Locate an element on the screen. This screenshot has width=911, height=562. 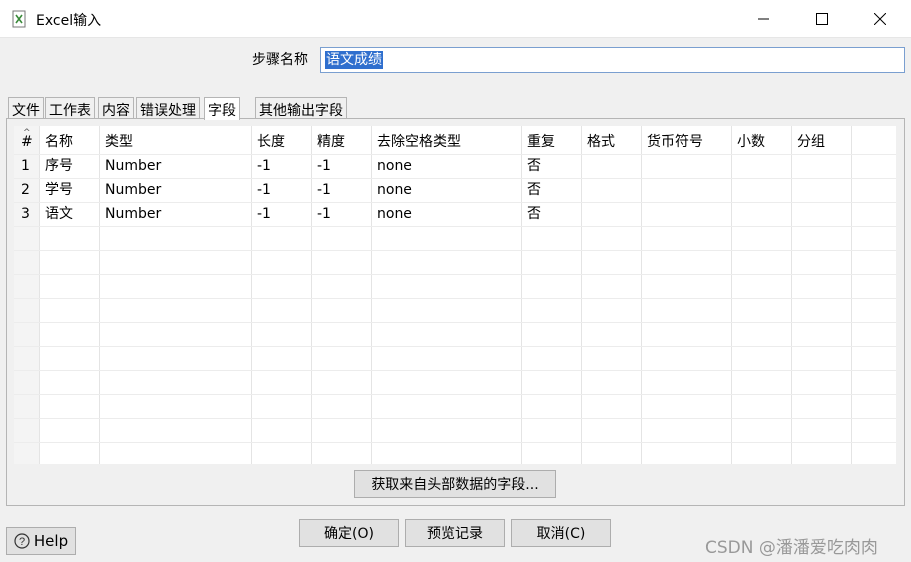
col-header-length: 长度 is located at coordinates (268, 142).